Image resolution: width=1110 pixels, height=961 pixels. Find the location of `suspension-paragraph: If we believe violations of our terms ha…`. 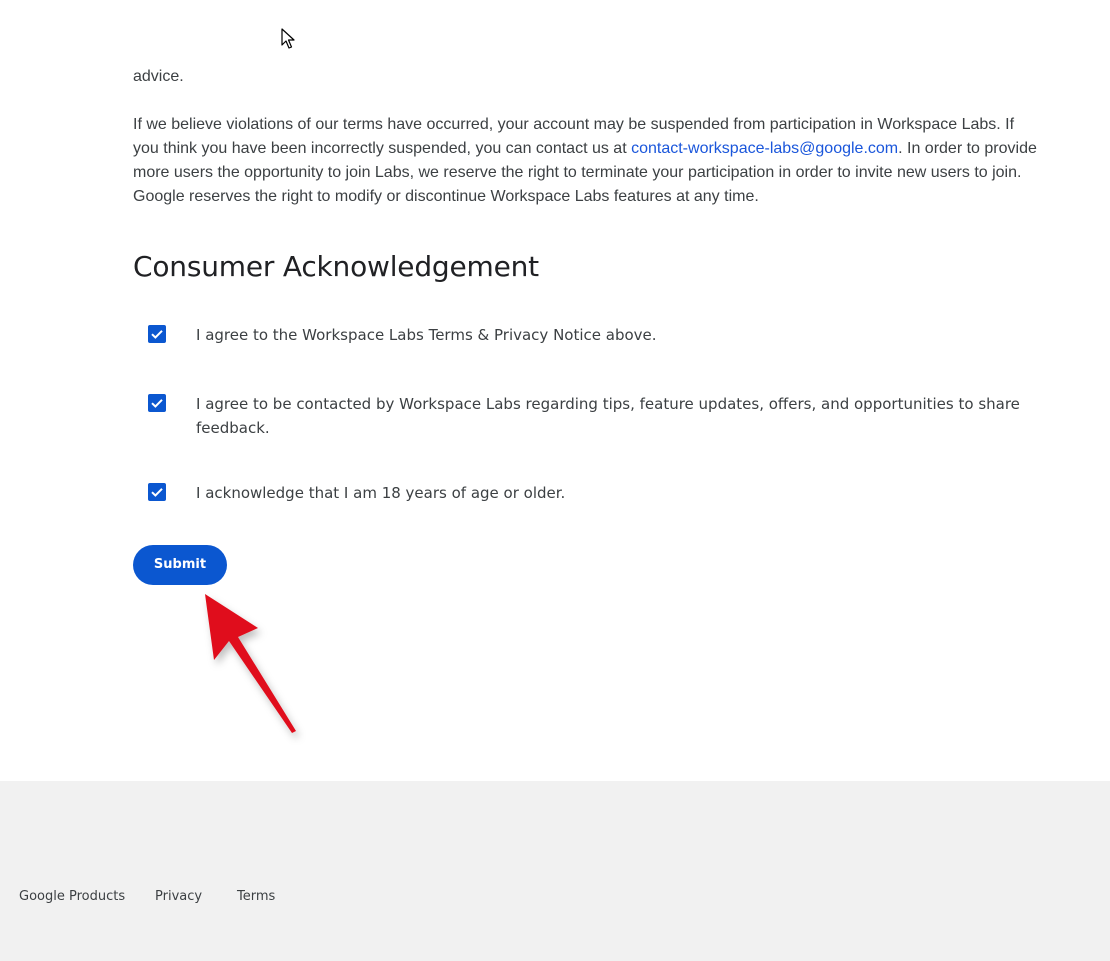

suspension-paragraph: If we believe violations of our terms ha… is located at coordinates (585, 161).